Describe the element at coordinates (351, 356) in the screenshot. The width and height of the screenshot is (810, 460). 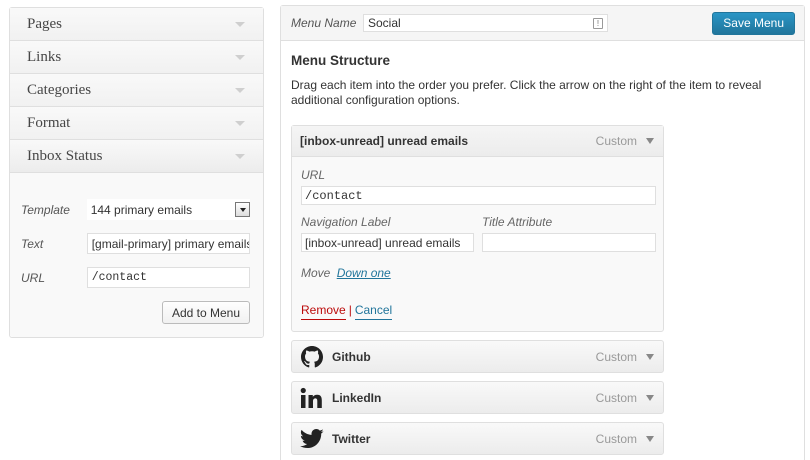
I see `menu-item-title: Github` at that location.